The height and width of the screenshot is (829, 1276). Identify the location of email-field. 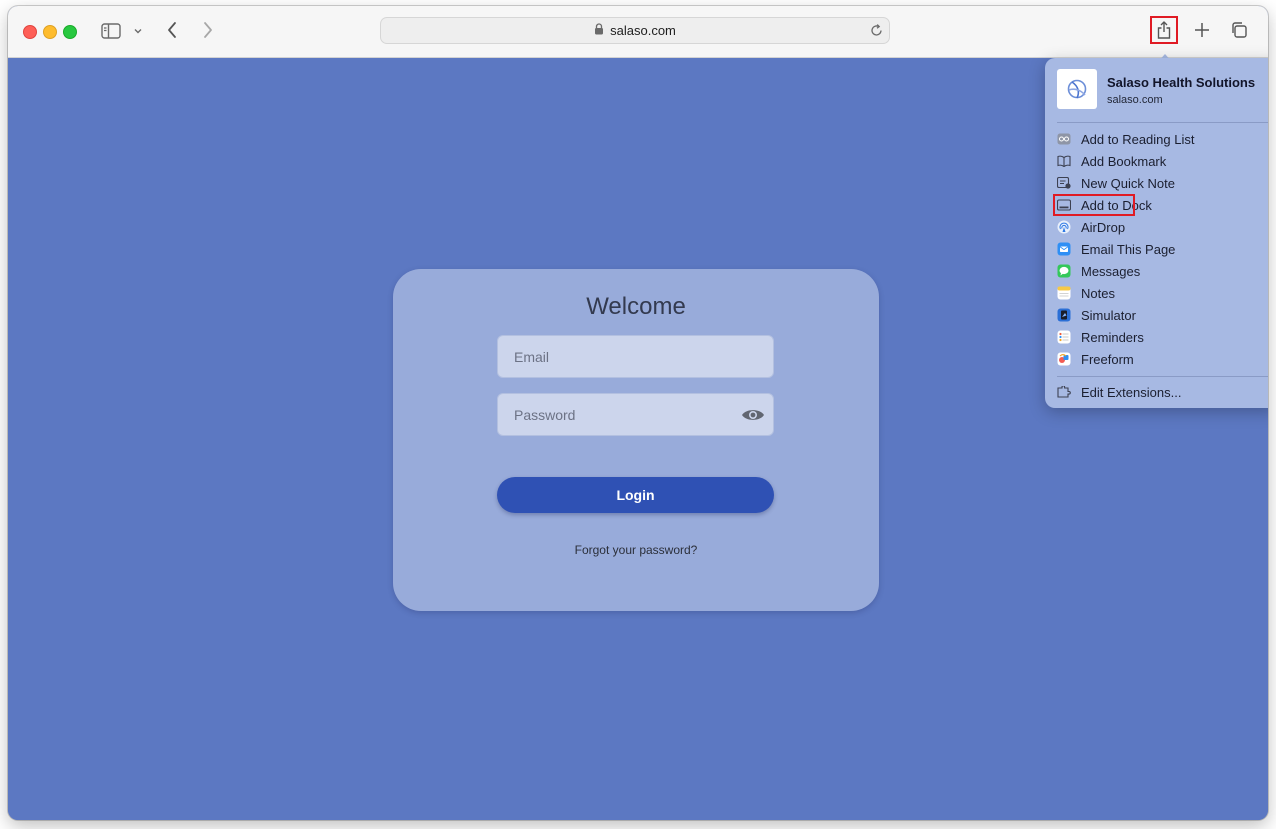
(635, 356).